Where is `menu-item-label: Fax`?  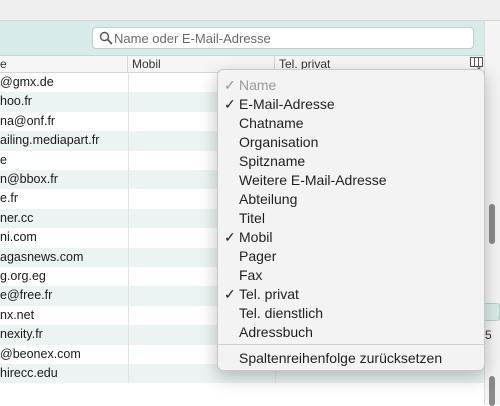 menu-item-label: Fax is located at coordinates (251, 275).